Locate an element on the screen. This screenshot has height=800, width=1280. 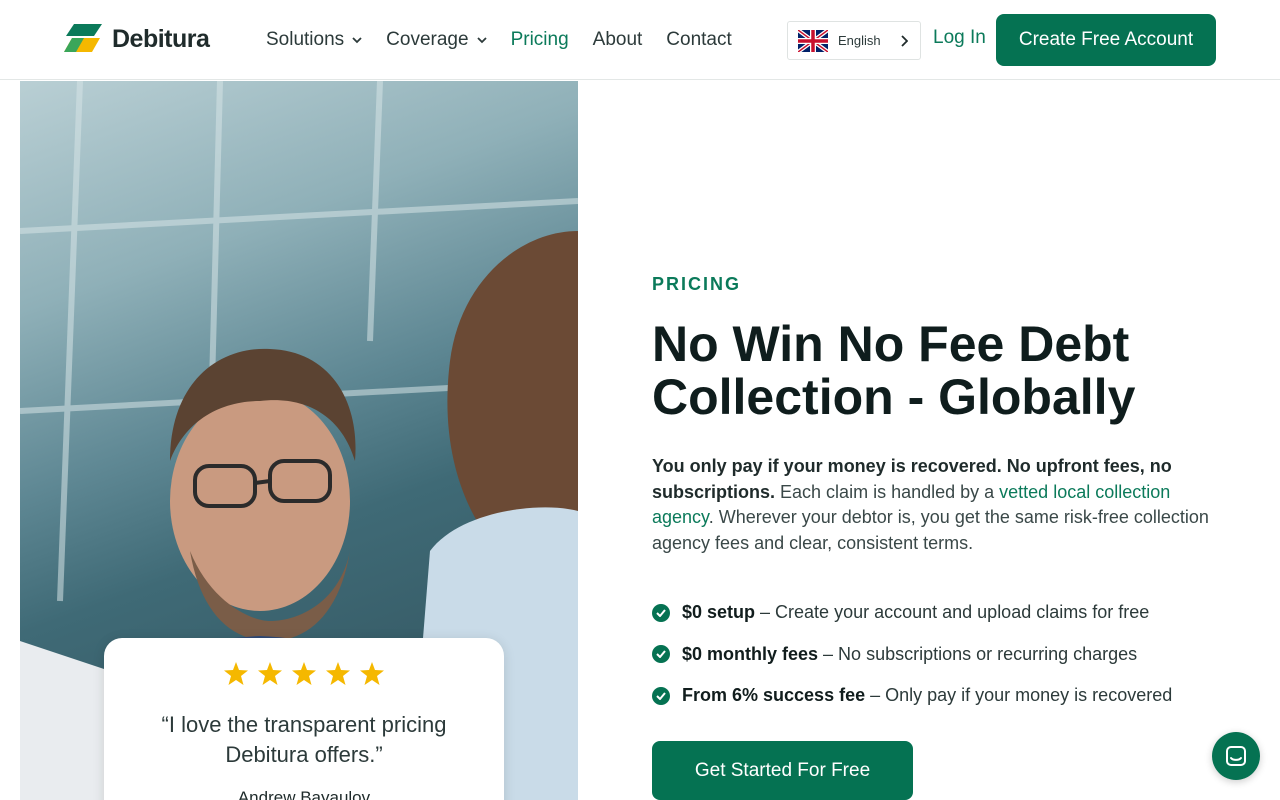
nav-solutions-label: Solutions is located at coordinates (305, 39).